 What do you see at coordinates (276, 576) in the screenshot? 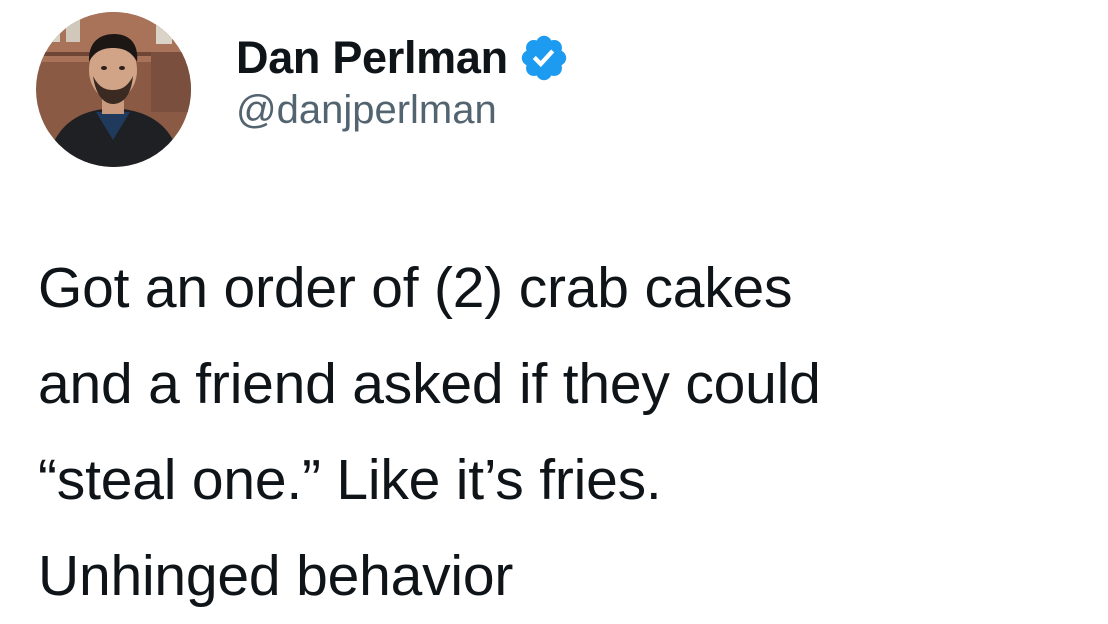
I see `tweet-text-line: Unhinged behavior` at bounding box center [276, 576].